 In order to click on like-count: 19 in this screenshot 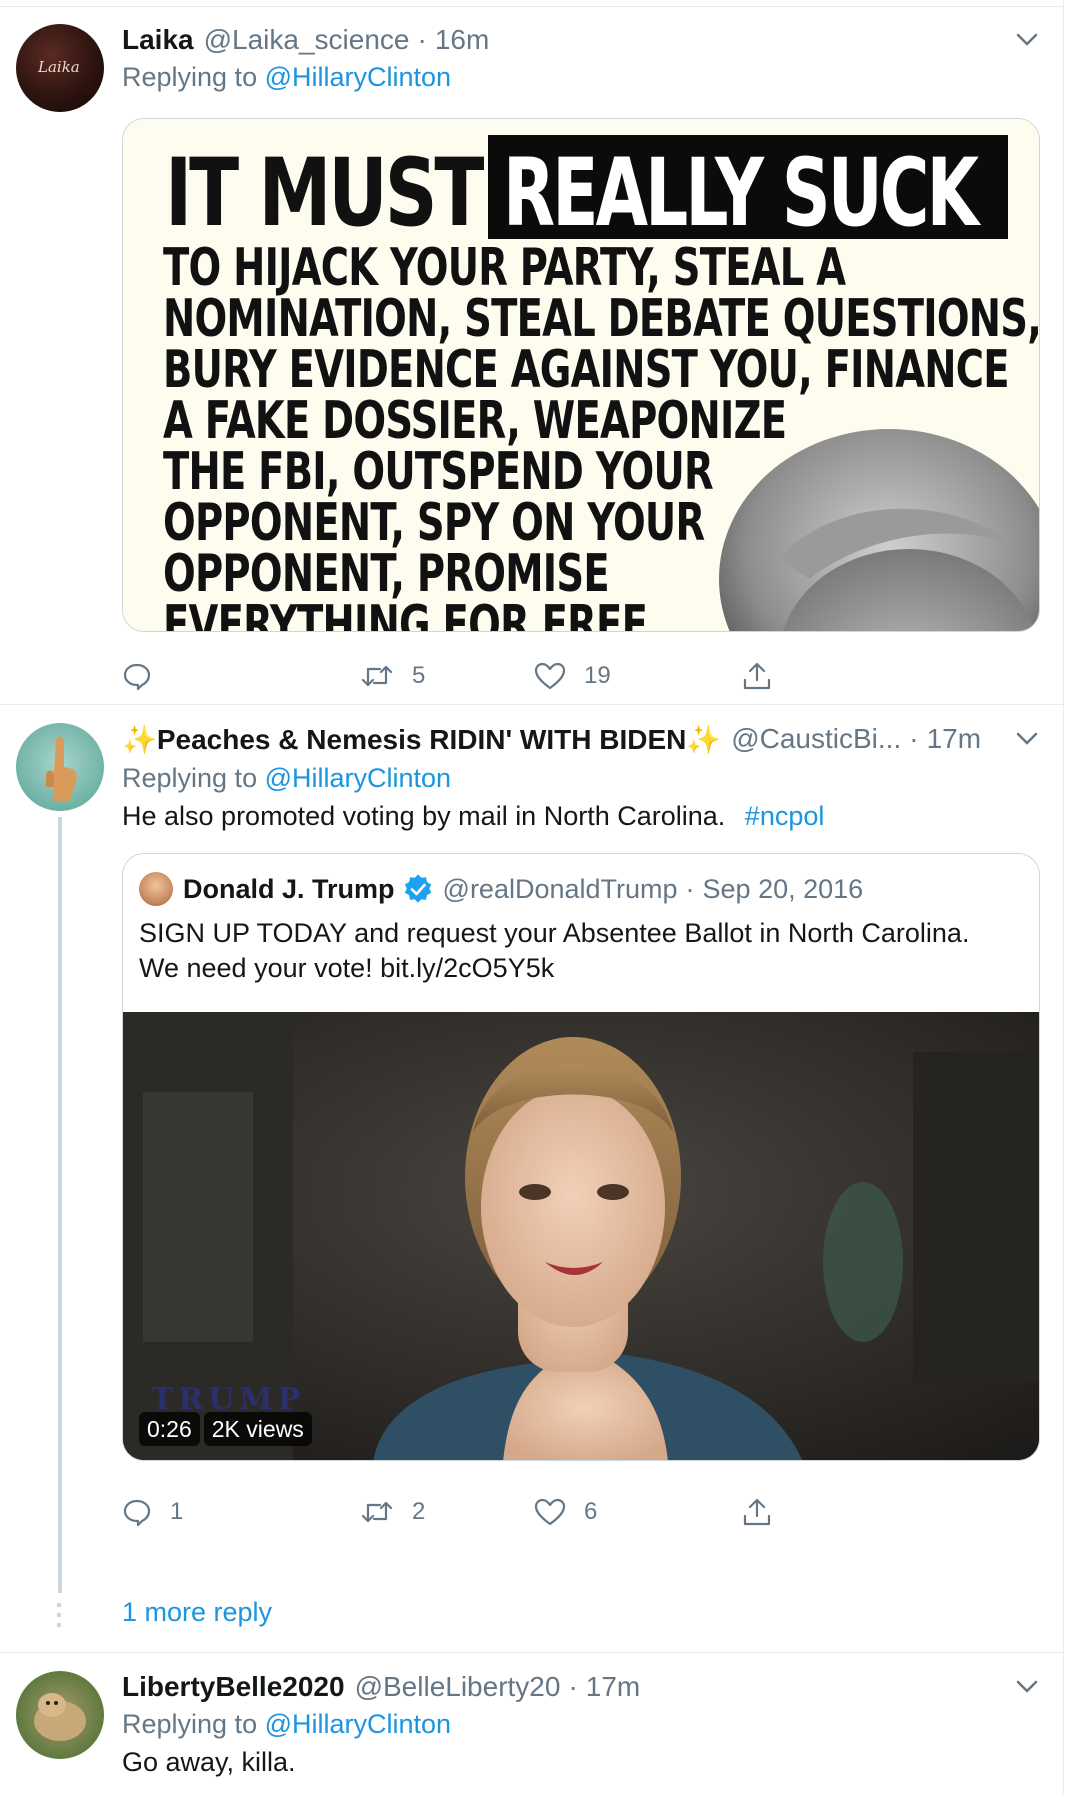, I will do `click(597, 675)`.